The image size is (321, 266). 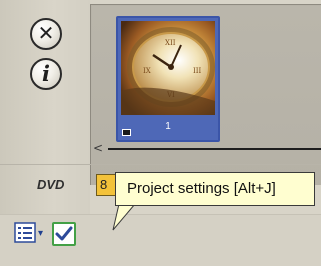 I want to click on close-button: ✕, so click(x=46, y=34).